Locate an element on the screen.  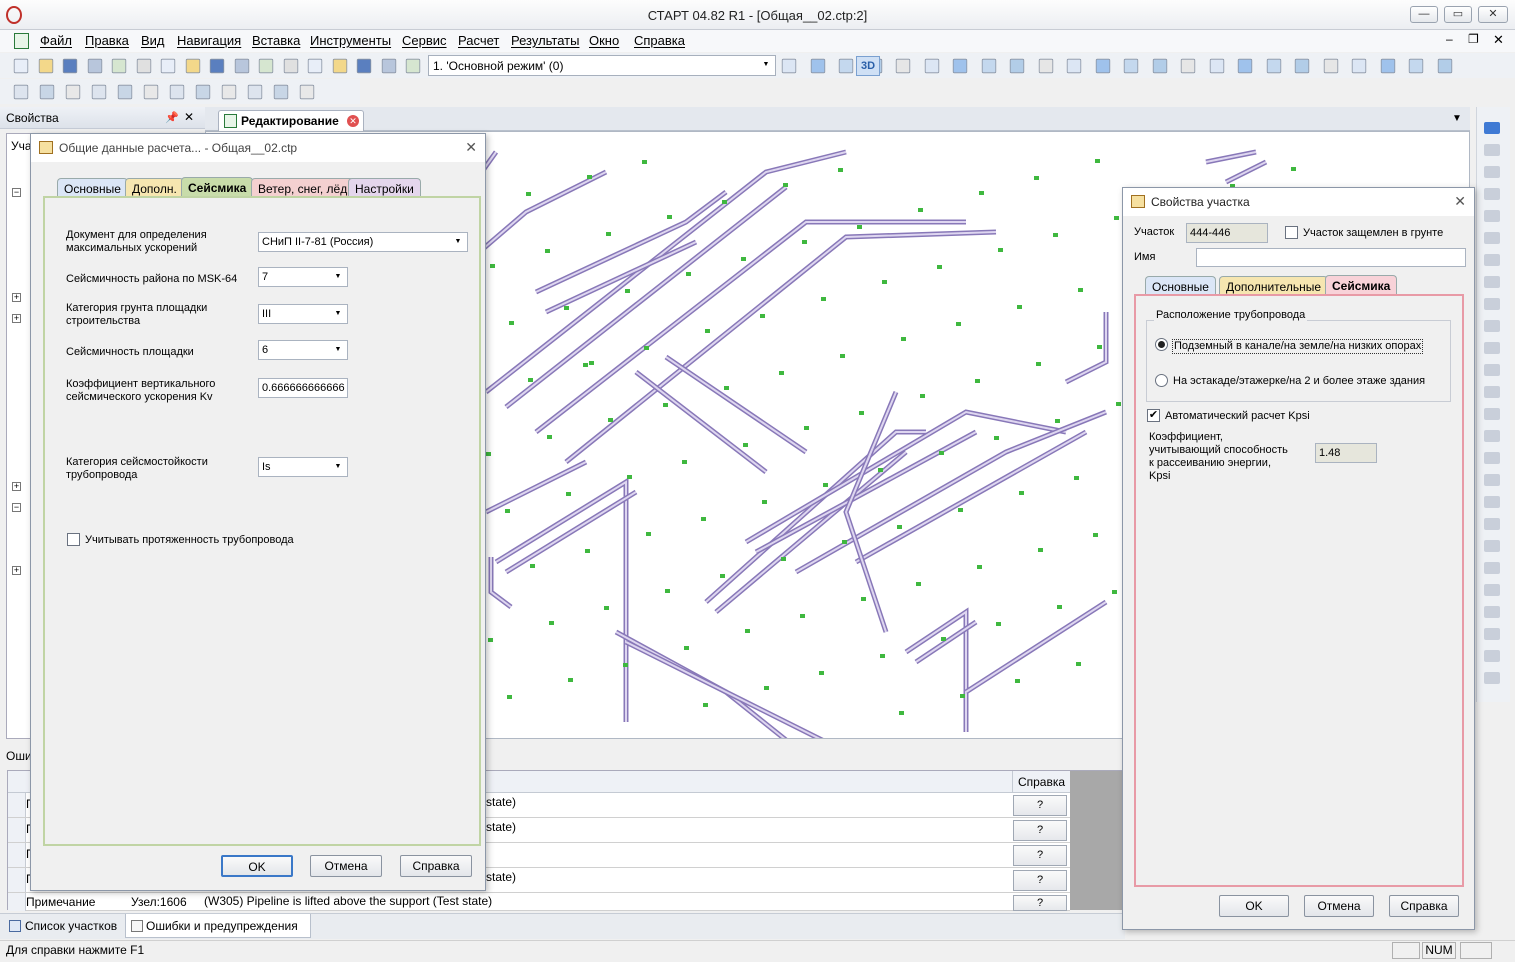
mode-select: 1. 'Основной режим' (0) ▼ is located at coordinates (602, 65).